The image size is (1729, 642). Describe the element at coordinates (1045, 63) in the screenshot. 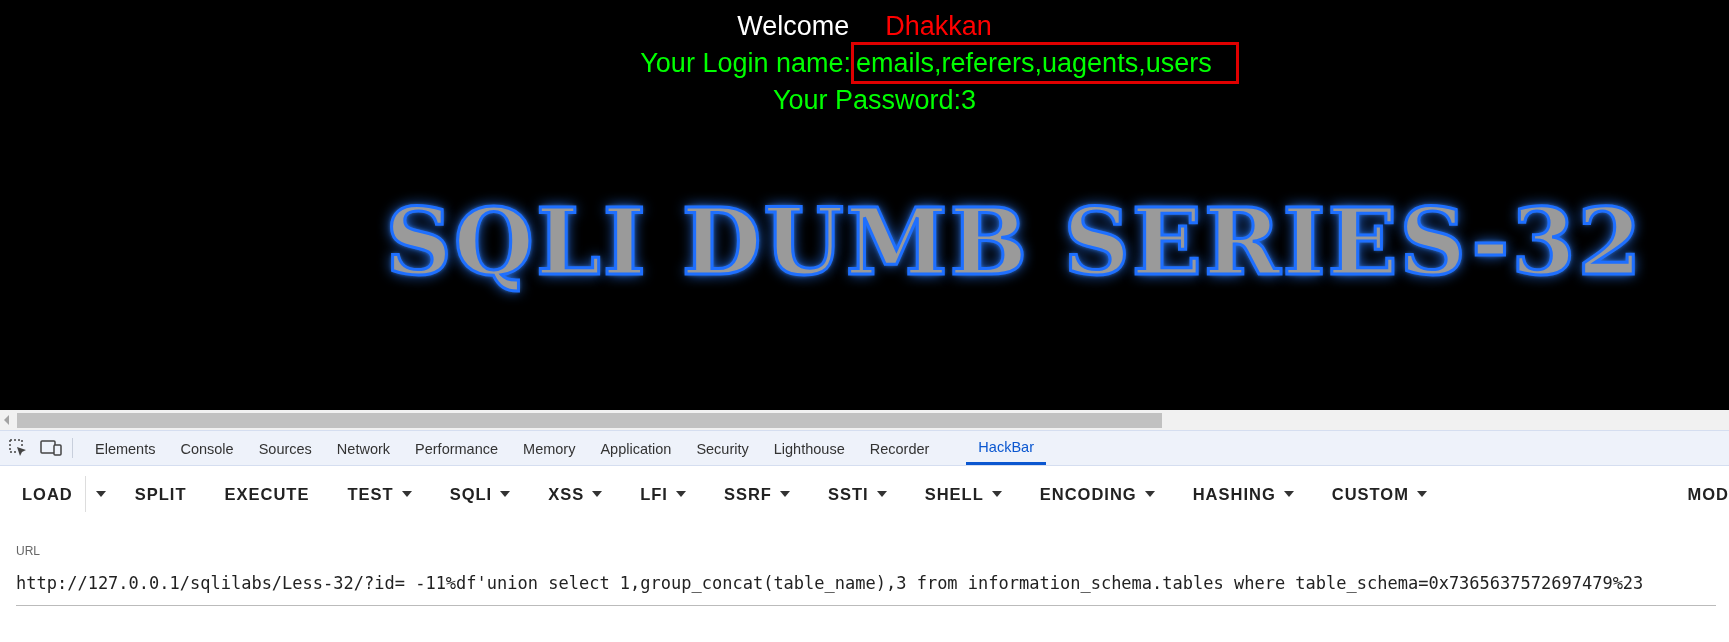

I see `login-value: emails,referers,uagents,users` at that location.